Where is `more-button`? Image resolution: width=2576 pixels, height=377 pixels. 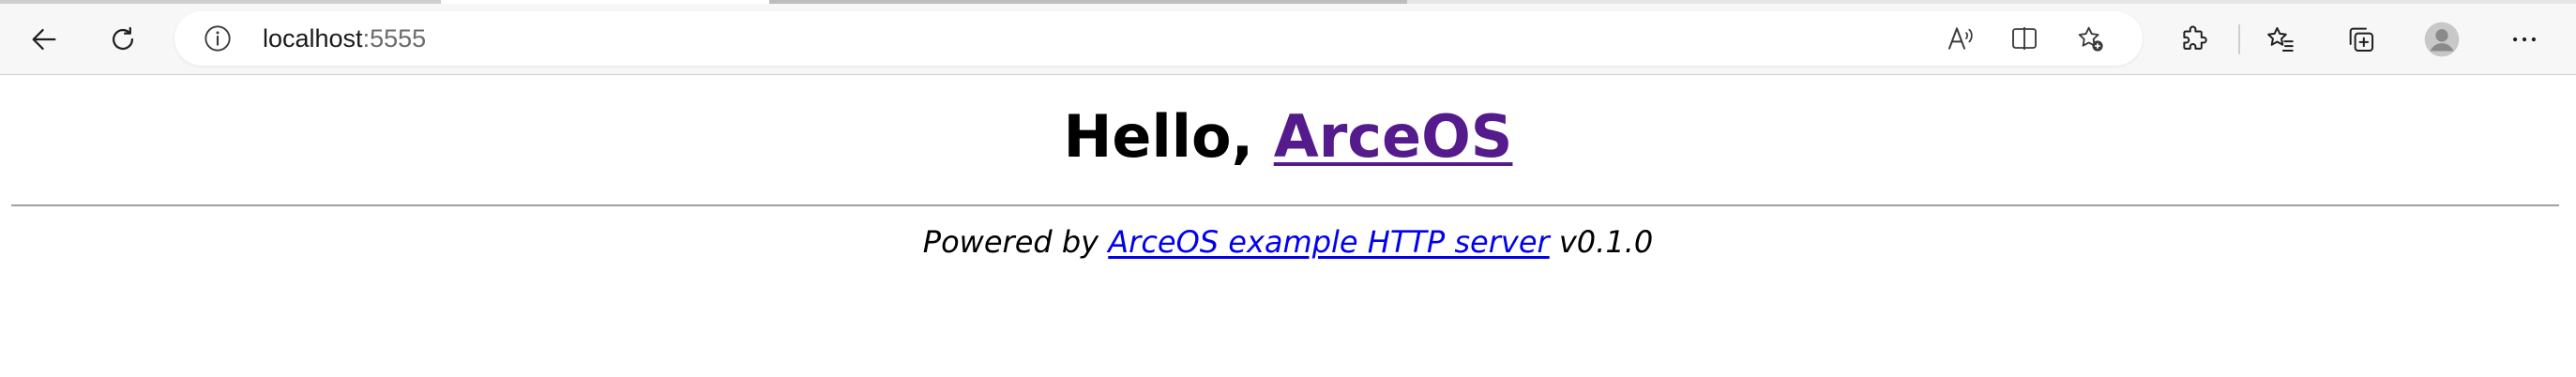 more-button is located at coordinates (2524, 39).